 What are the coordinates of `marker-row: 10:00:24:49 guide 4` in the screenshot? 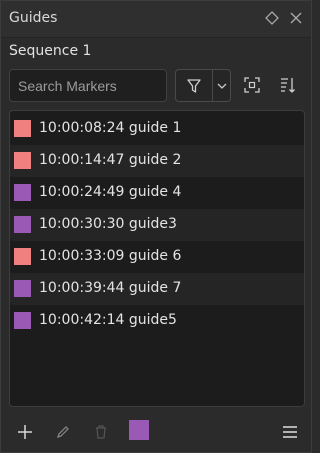 It's located at (157, 193).